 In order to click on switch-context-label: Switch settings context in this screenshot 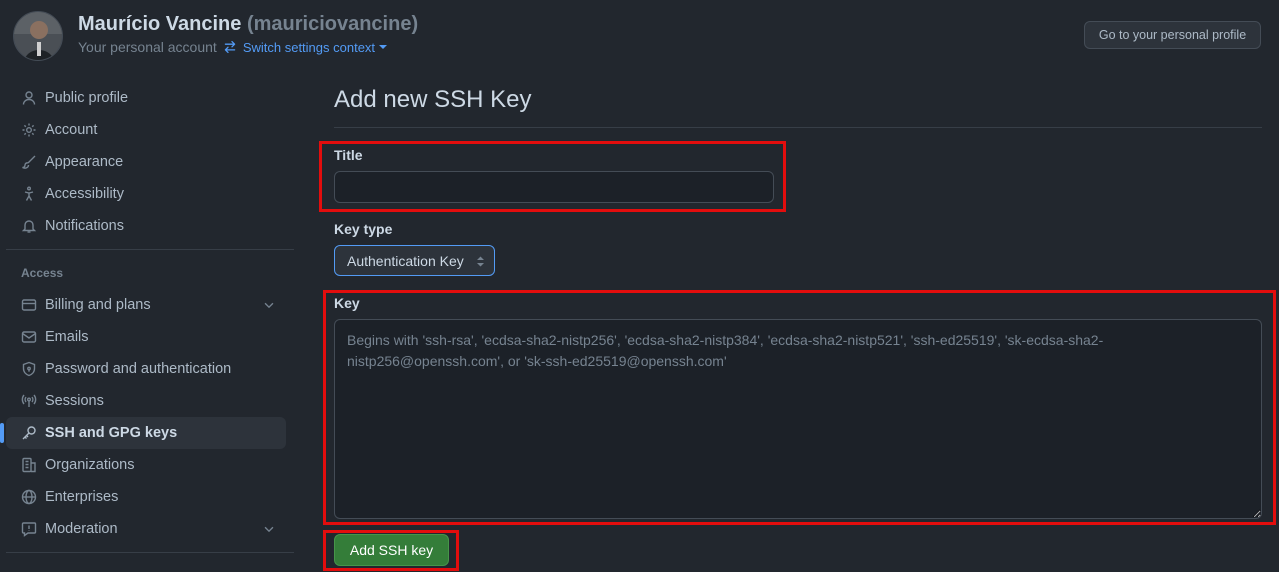, I will do `click(309, 47)`.